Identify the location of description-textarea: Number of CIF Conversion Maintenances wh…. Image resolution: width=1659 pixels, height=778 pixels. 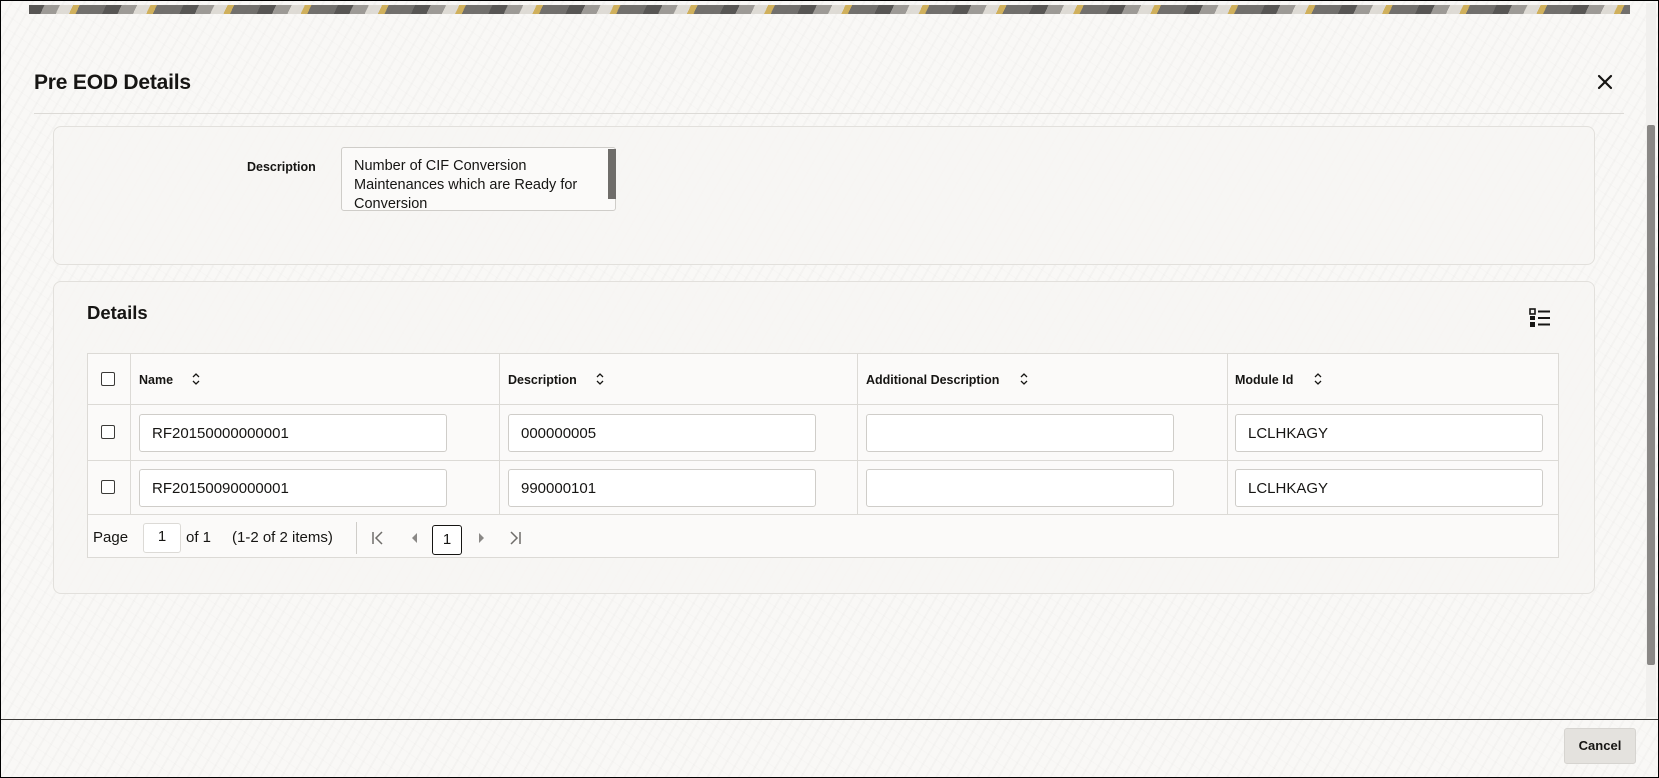
(478, 179).